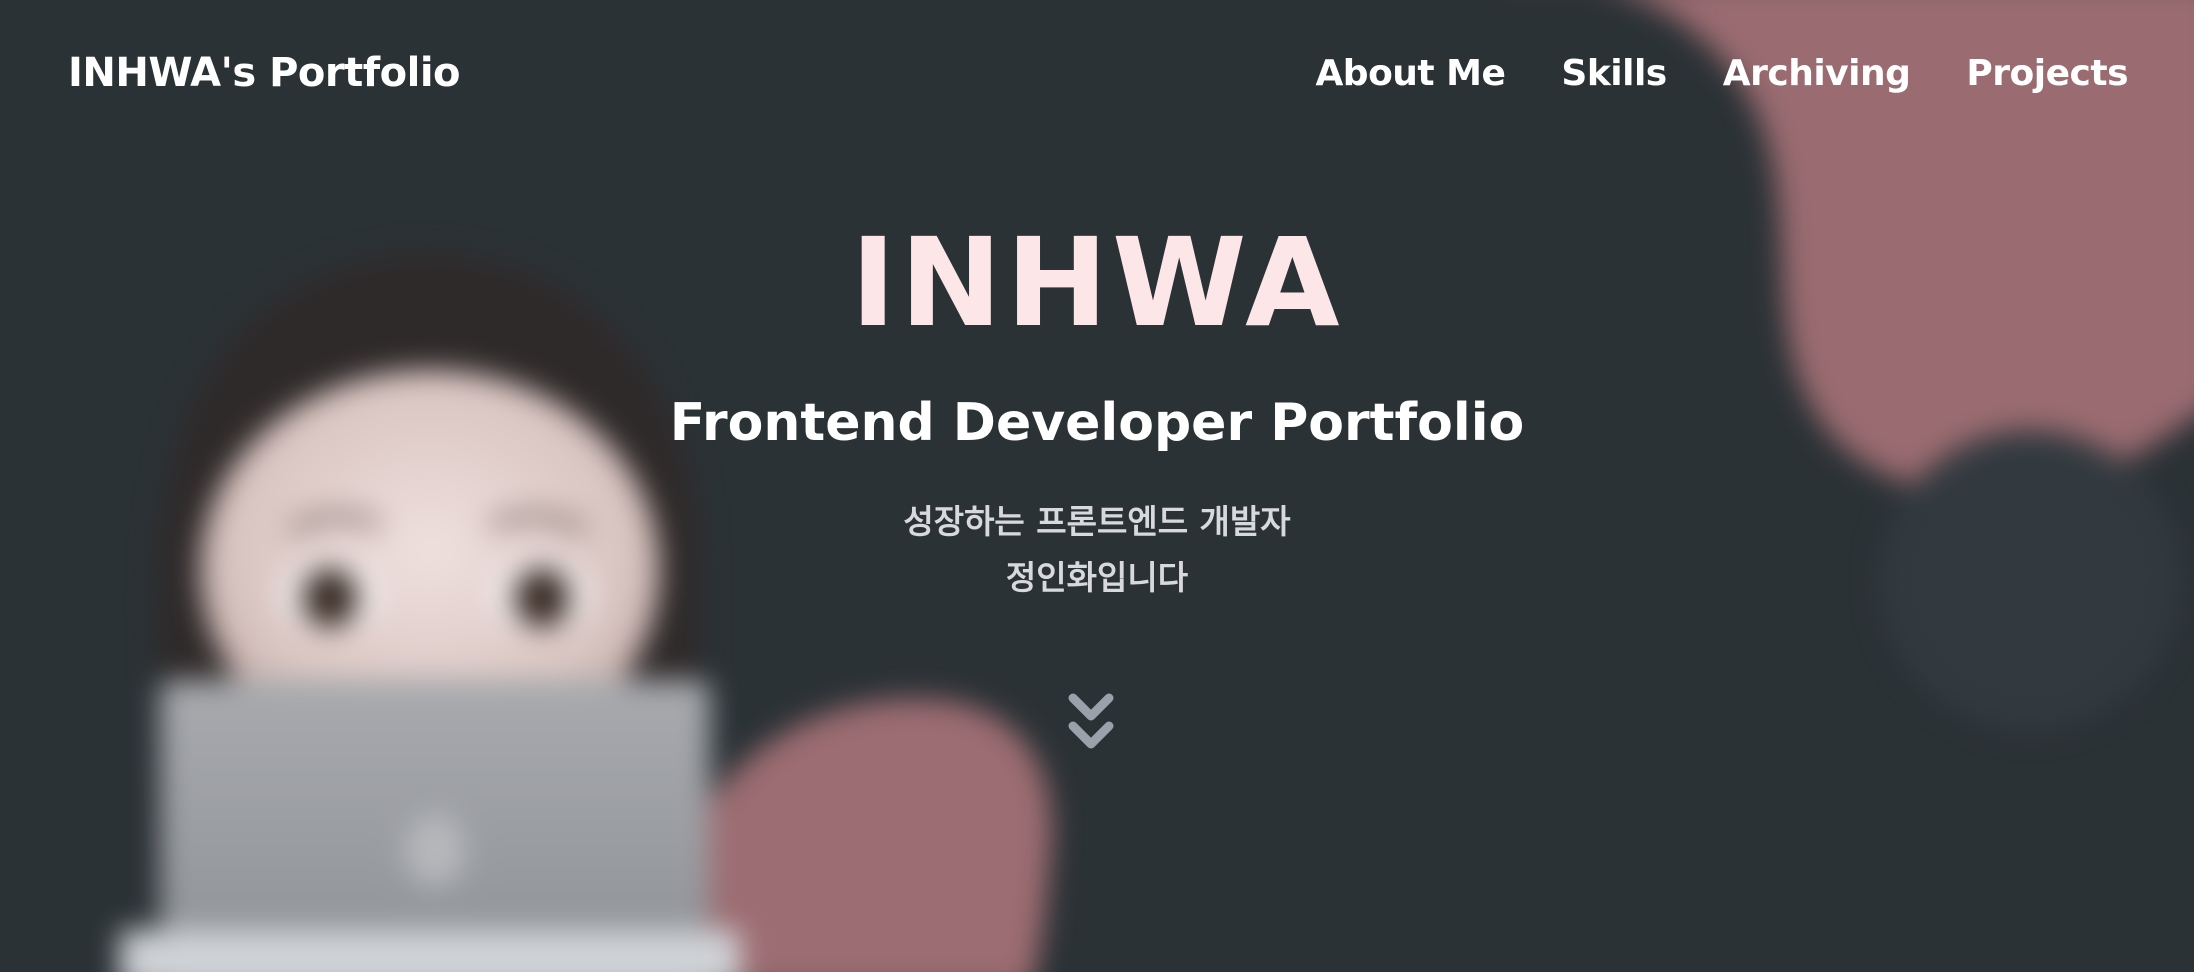  Describe the element at coordinates (1097, 521) in the screenshot. I see `hero-description-line-1: 성장하는 프론트엔드 개발자` at that location.